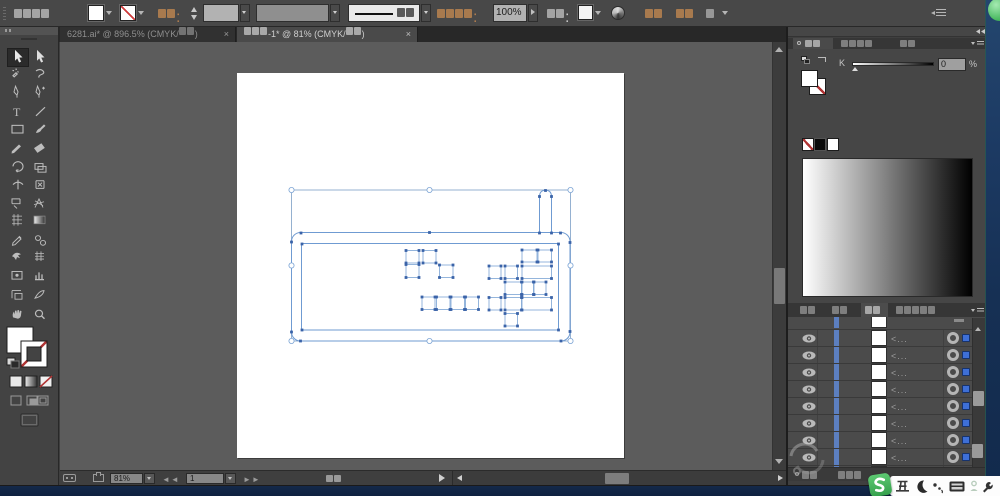 Image resolution: width=1000 pixels, height=496 pixels. I want to click on svg-text: T, so click(16, 112).